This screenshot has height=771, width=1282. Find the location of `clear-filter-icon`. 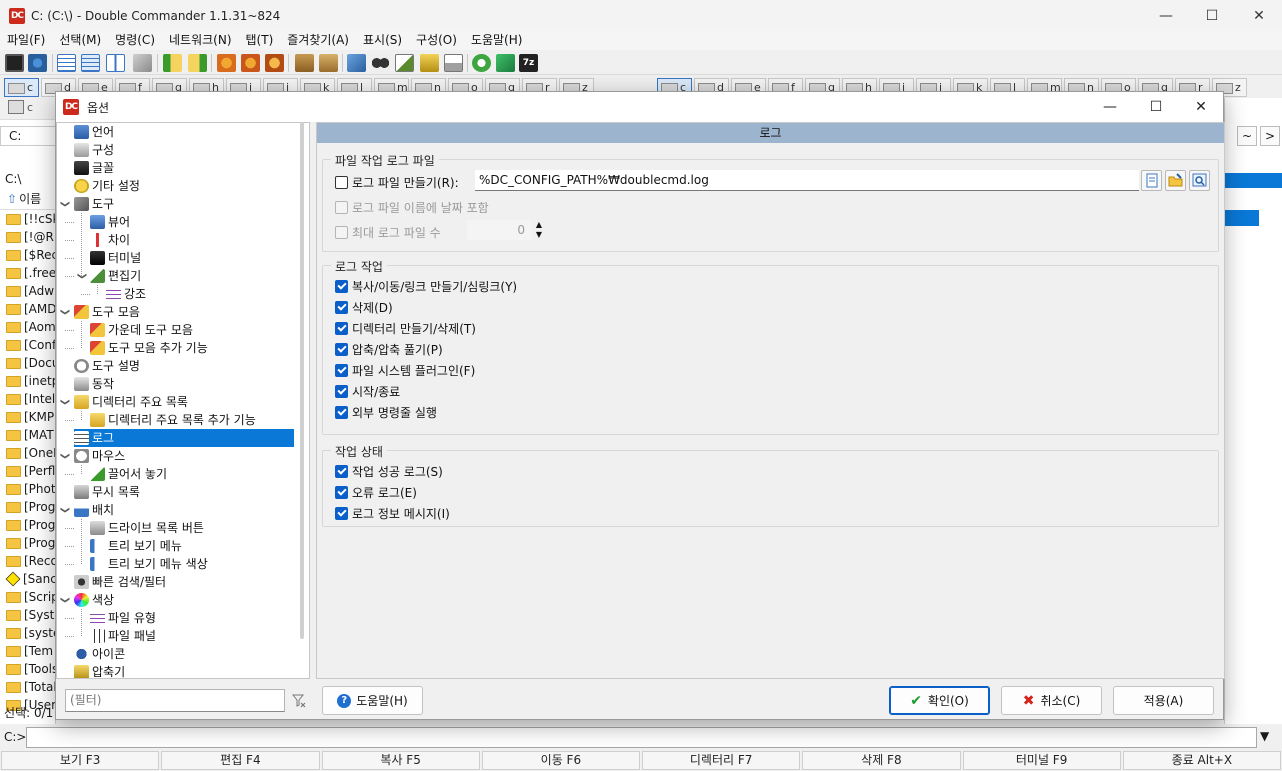

clear-filter-icon is located at coordinates (299, 701).